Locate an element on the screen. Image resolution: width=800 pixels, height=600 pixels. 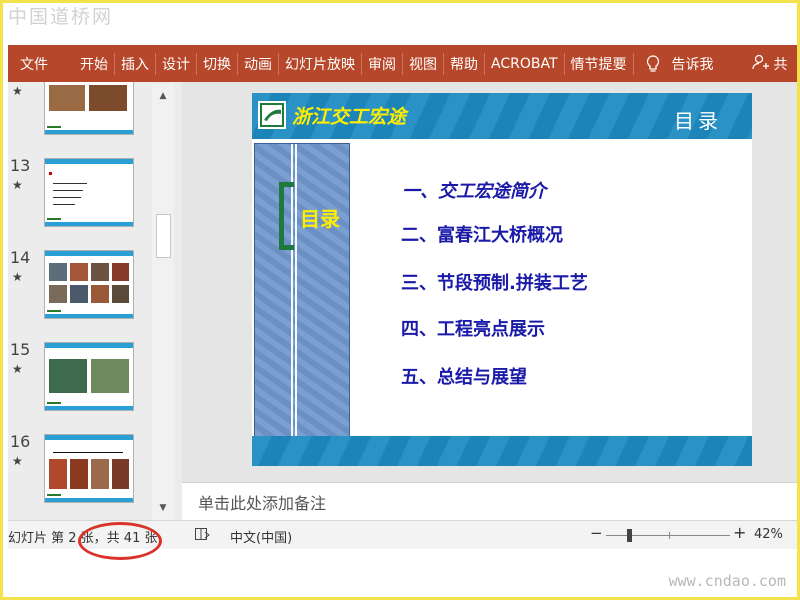
watermark-top: 中国道桥网 is located at coordinates (61, 17).